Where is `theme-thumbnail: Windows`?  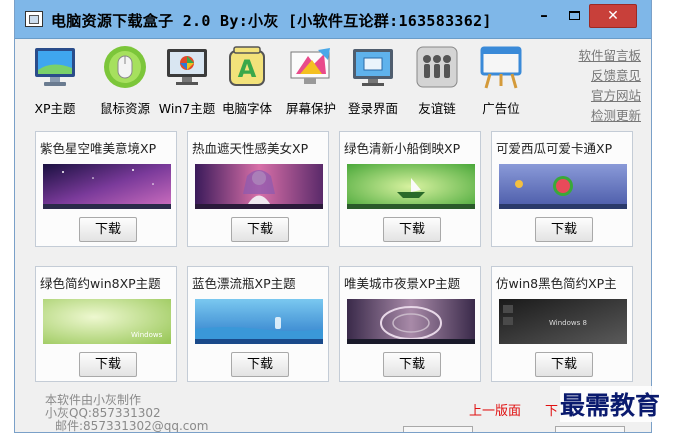
theme-thumbnail: Windows is located at coordinates (107, 321).